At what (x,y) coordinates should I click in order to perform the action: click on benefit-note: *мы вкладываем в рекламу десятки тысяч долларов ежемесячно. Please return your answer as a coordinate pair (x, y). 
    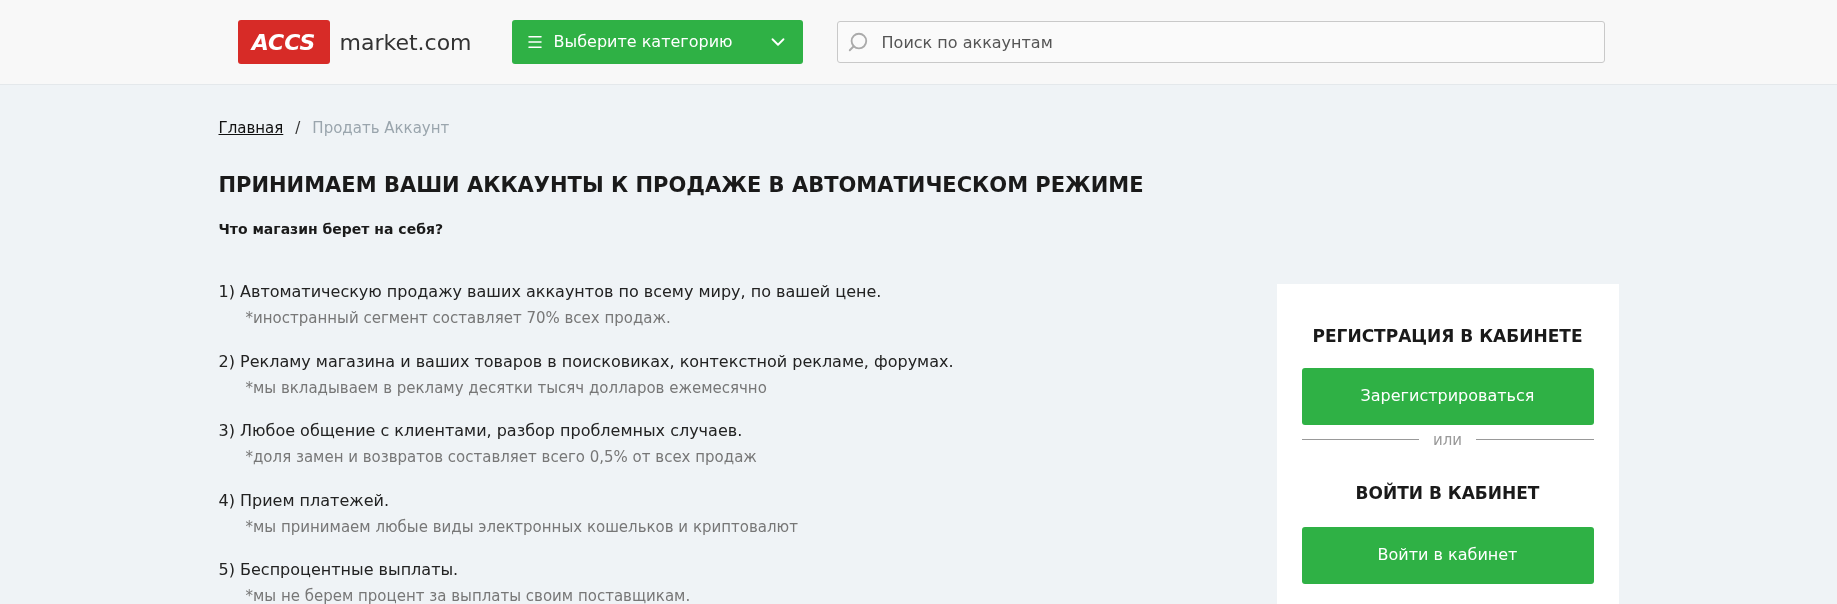
    Looking at the image, I should click on (506, 388).